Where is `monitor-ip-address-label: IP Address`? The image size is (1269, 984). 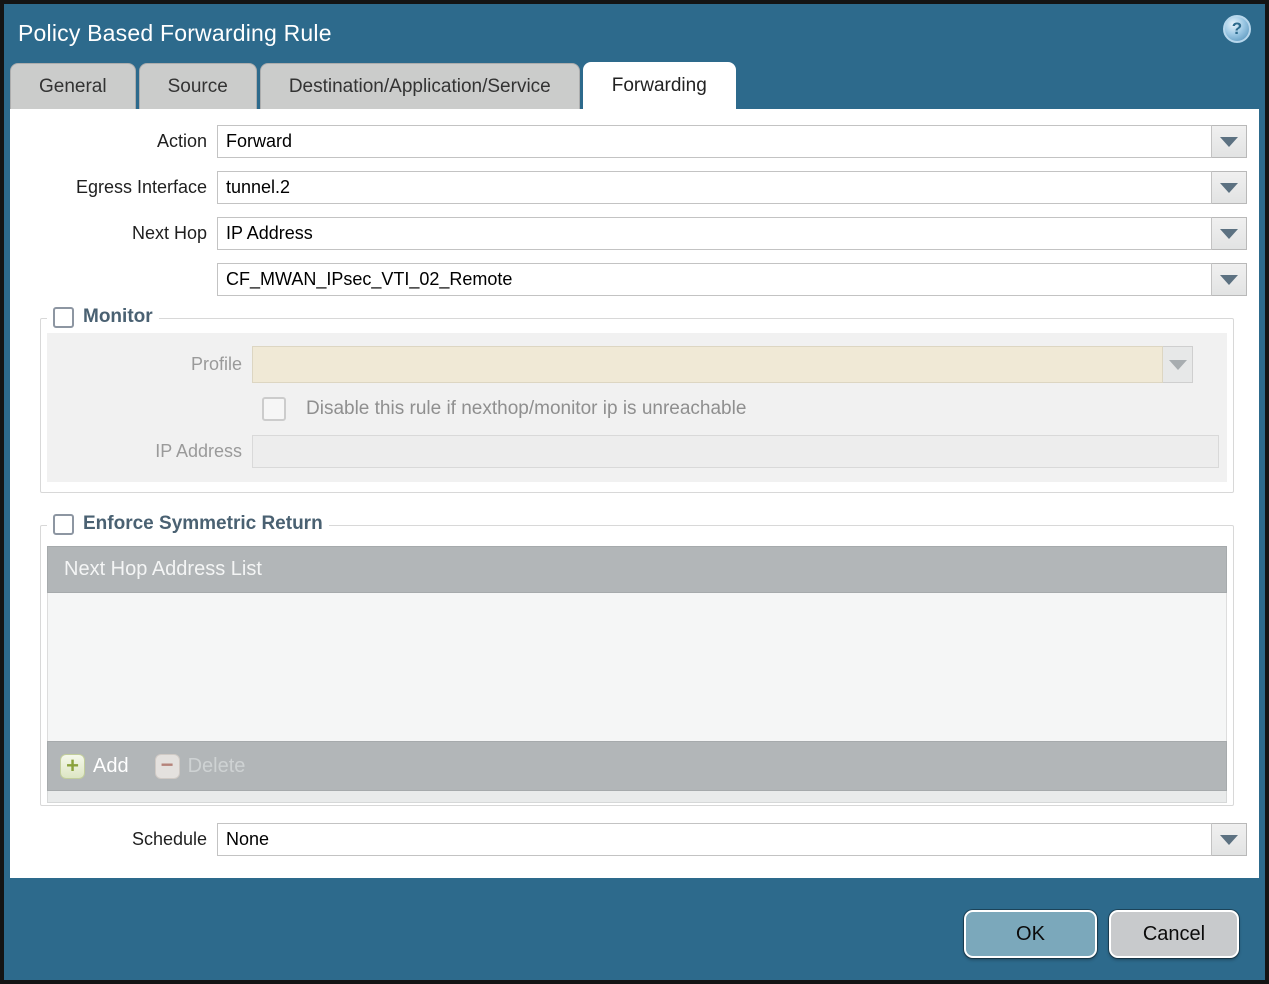 monitor-ip-address-label: IP Address is located at coordinates (198, 451).